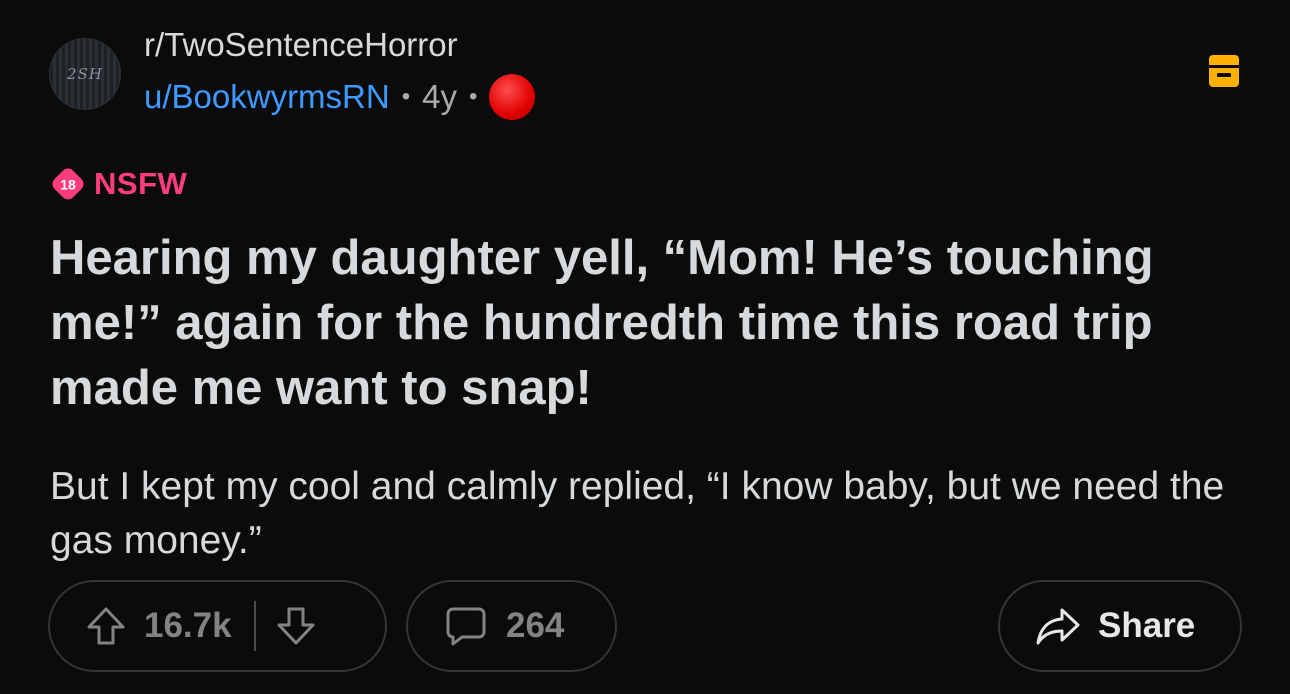  What do you see at coordinates (141, 183) in the screenshot?
I see `nsfw-label: NSFW` at bounding box center [141, 183].